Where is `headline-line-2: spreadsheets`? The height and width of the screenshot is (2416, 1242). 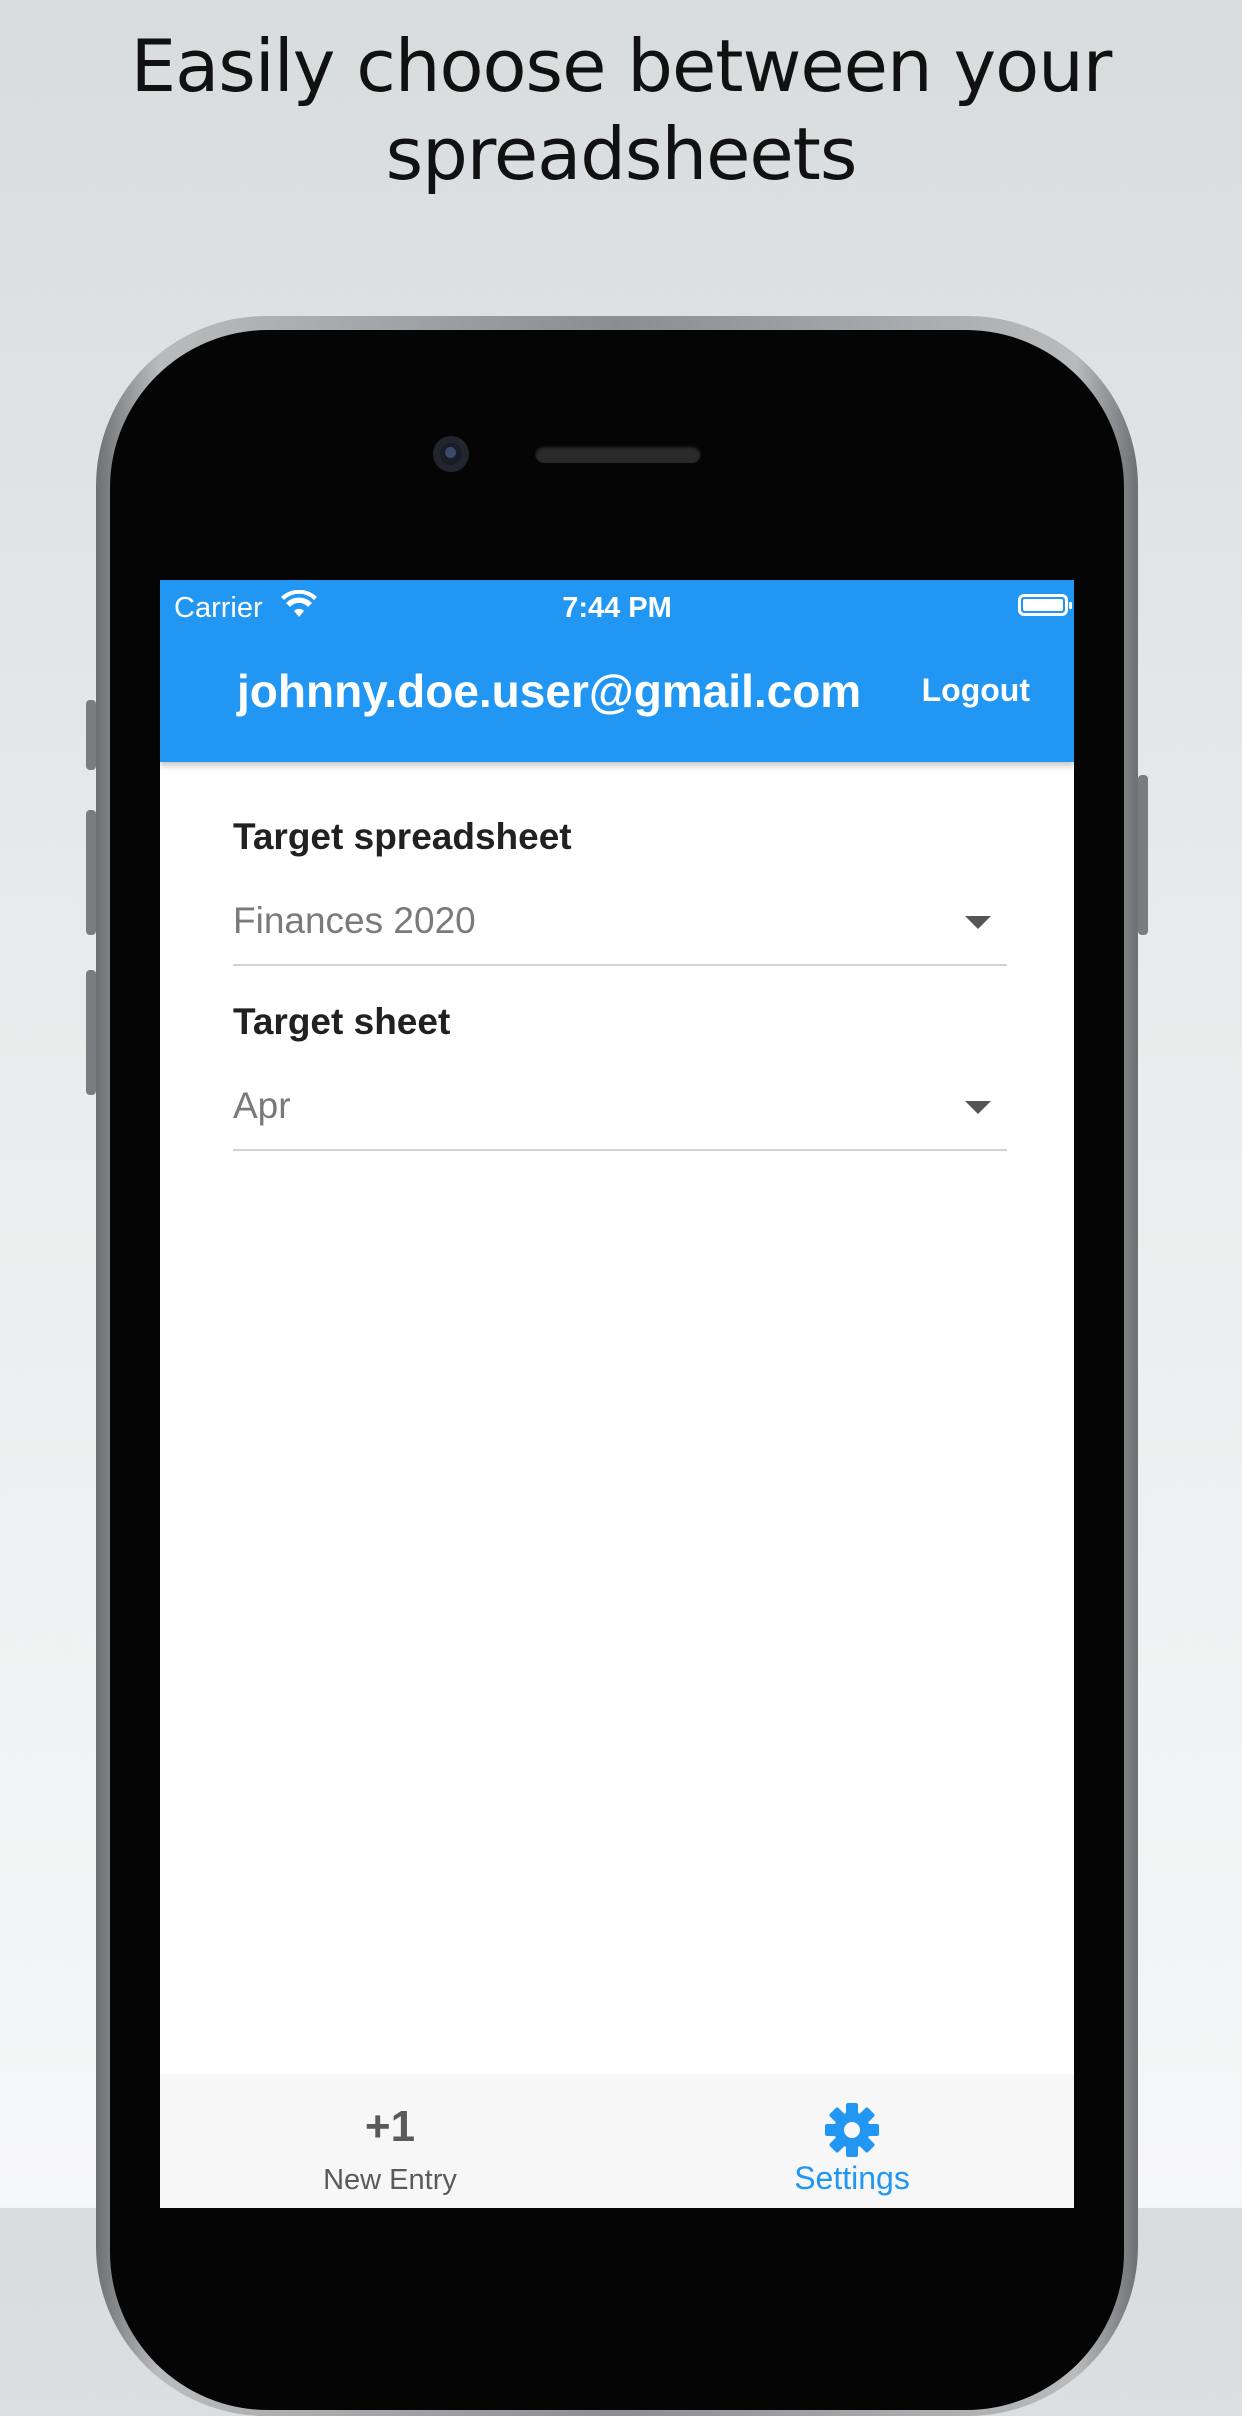
headline-line-2: spreadsheets is located at coordinates (621, 154).